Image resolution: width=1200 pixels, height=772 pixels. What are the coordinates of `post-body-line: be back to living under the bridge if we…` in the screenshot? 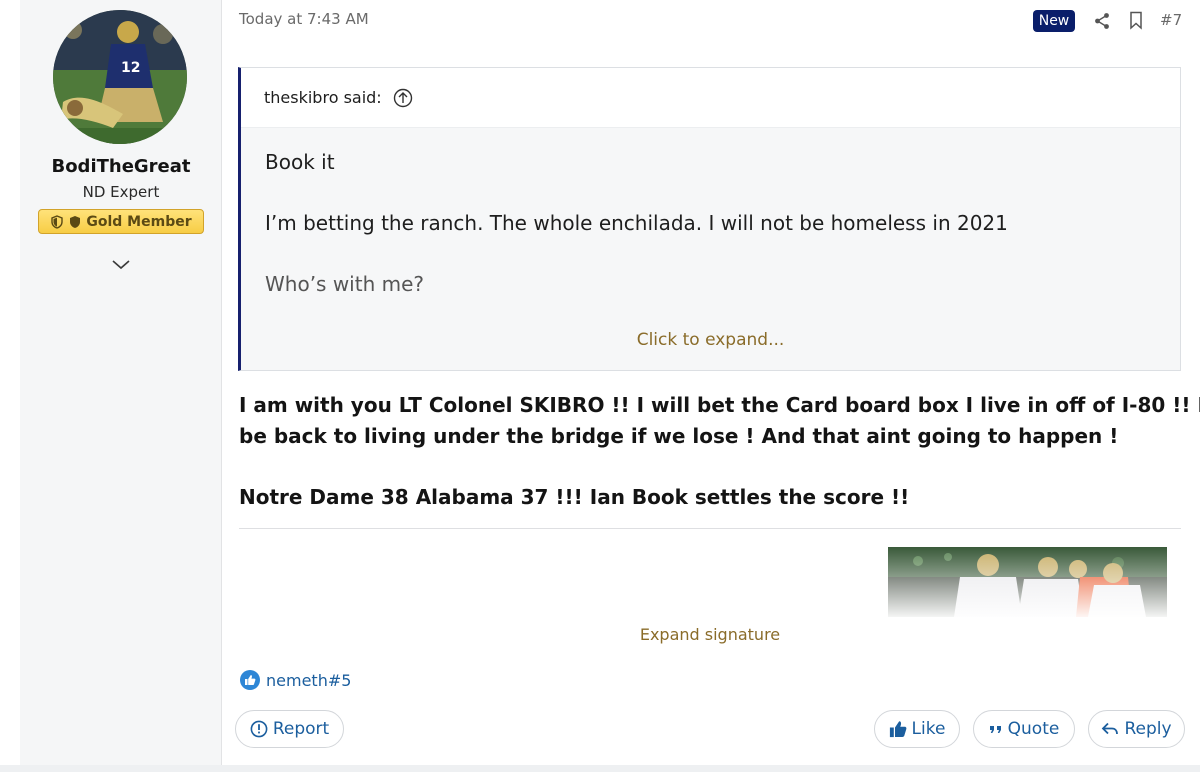 It's located at (679, 436).